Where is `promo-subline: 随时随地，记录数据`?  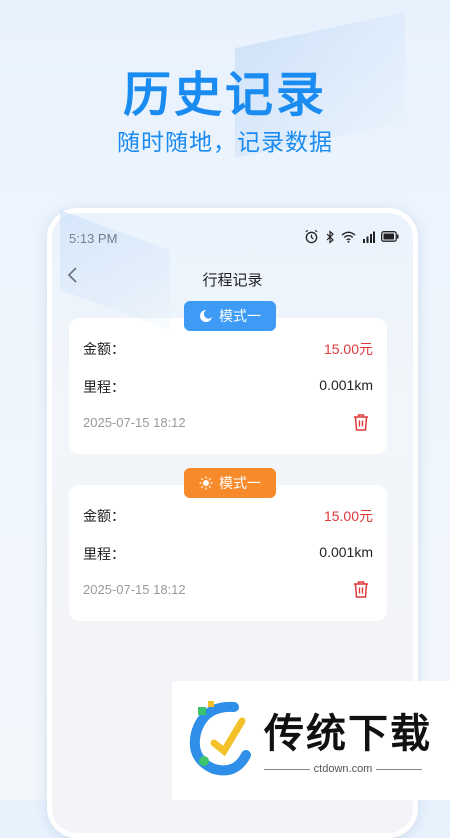
promo-subline: 随时随地，记录数据 is located at coordinates (225, 142).